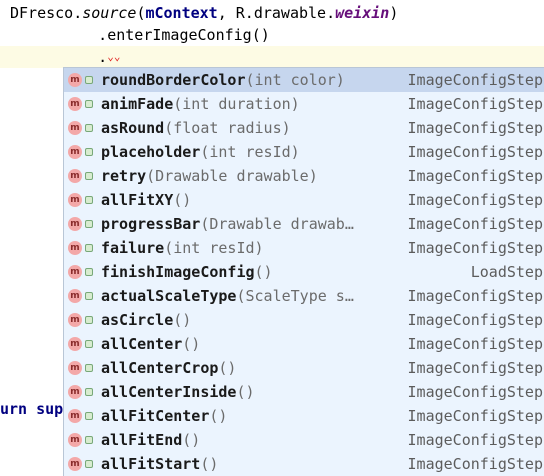 The width and height of the screenshot is (544, 476). I want to click on completion-item-asCircle: m asCircle() ImageConfigStep, so click(304, 320).